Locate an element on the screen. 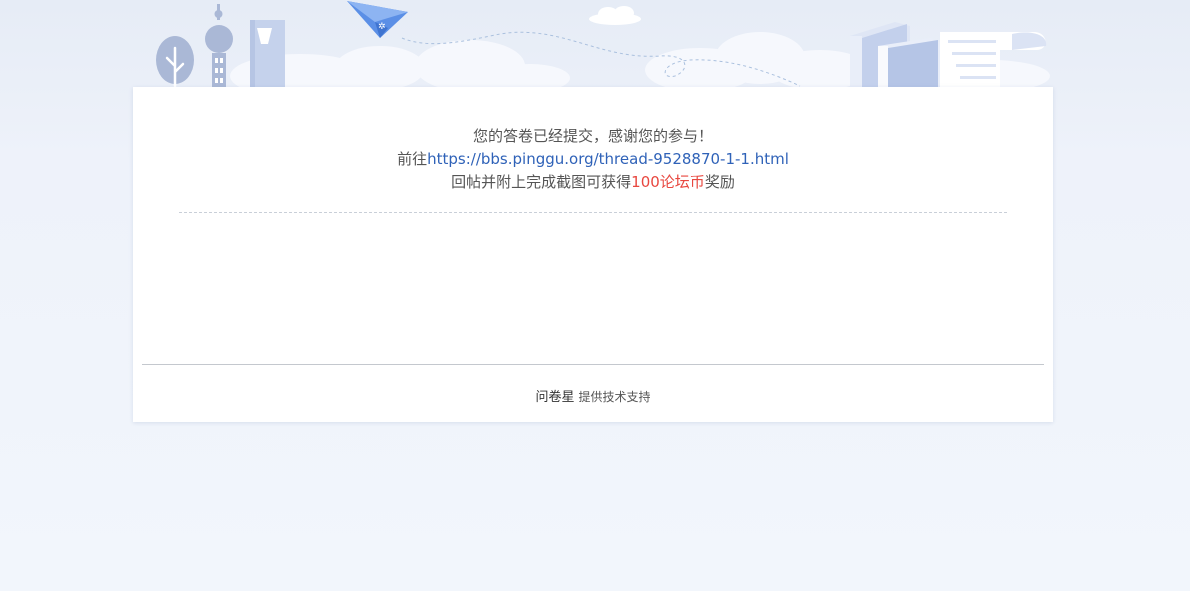  footer: 问卷星 提供技术支持 is located at coordinates (593, 395).